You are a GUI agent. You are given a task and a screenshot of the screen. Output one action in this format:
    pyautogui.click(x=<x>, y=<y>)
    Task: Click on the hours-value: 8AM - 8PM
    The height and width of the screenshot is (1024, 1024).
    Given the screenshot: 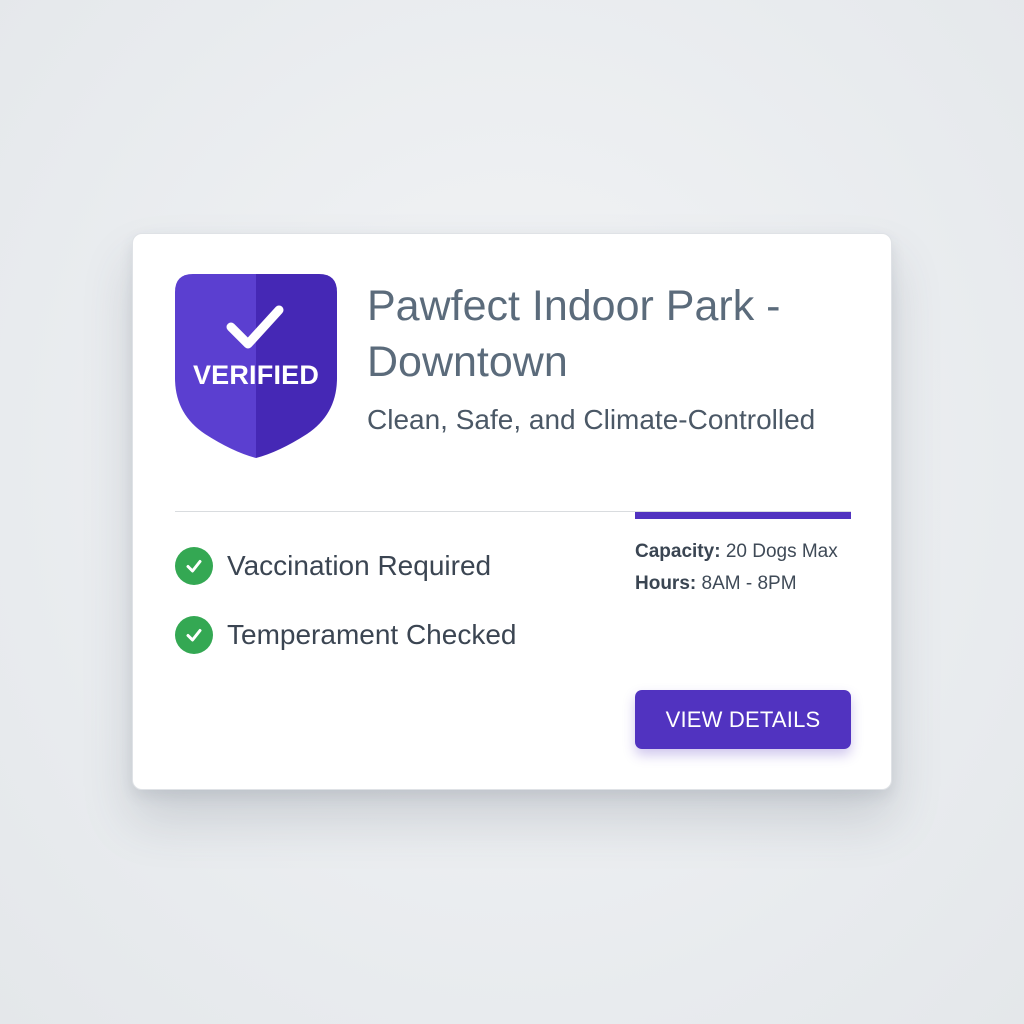 What is the action you would take?
    pyautogui.click(x=749, y=583)
    